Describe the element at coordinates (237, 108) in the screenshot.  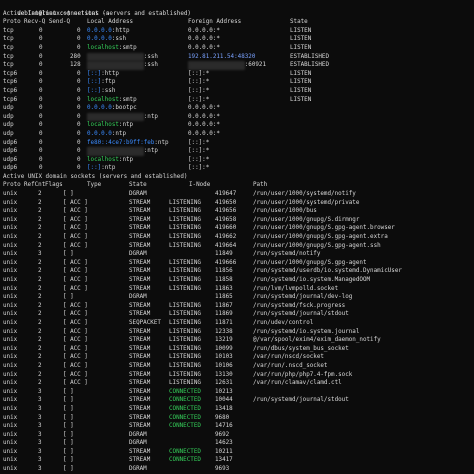
I see `inet-row: udp 0 0 0.0.0.0:bootpc 0.0.0.0:*` at that location.